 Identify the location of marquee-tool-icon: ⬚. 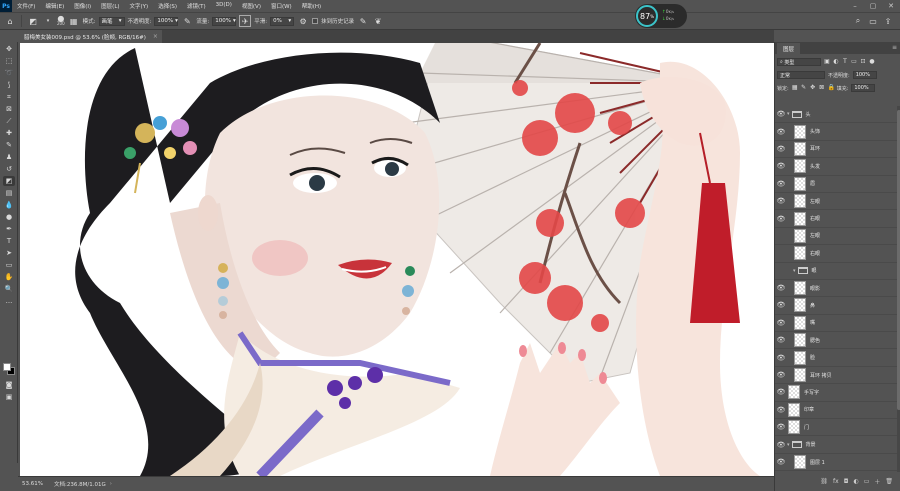
(9, 61).